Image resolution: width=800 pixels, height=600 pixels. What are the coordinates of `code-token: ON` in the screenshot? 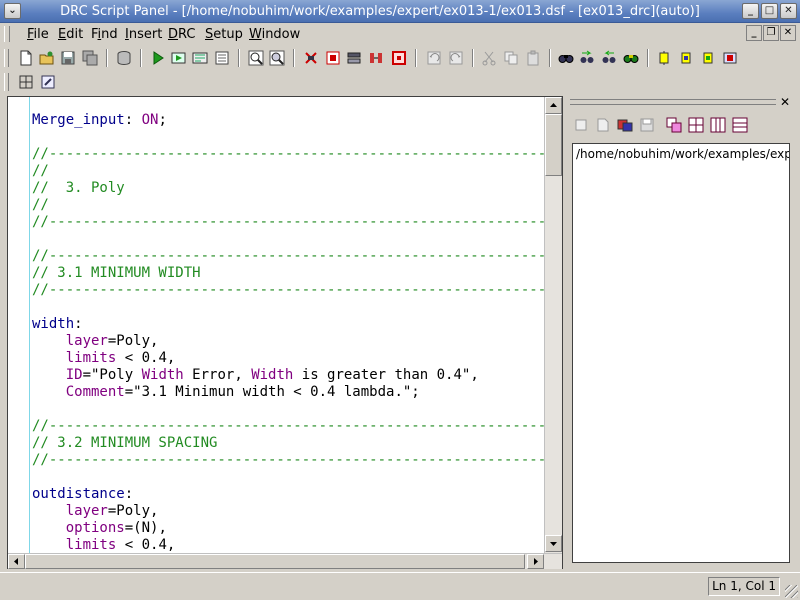 It's located at (150, 120).